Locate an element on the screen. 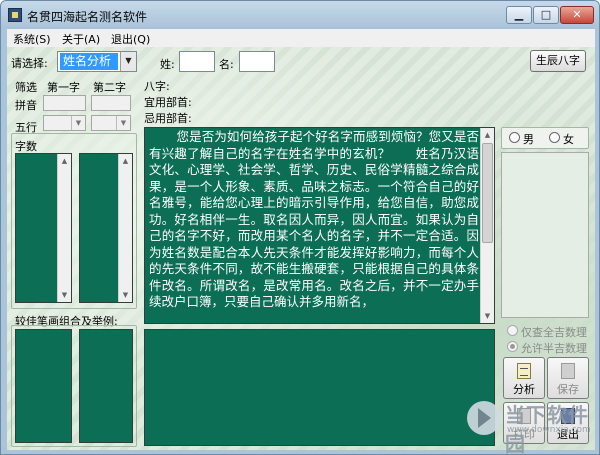 The image size is (600, 455). wuxing-first-select: ▼ is located at coordinates (64, 123).